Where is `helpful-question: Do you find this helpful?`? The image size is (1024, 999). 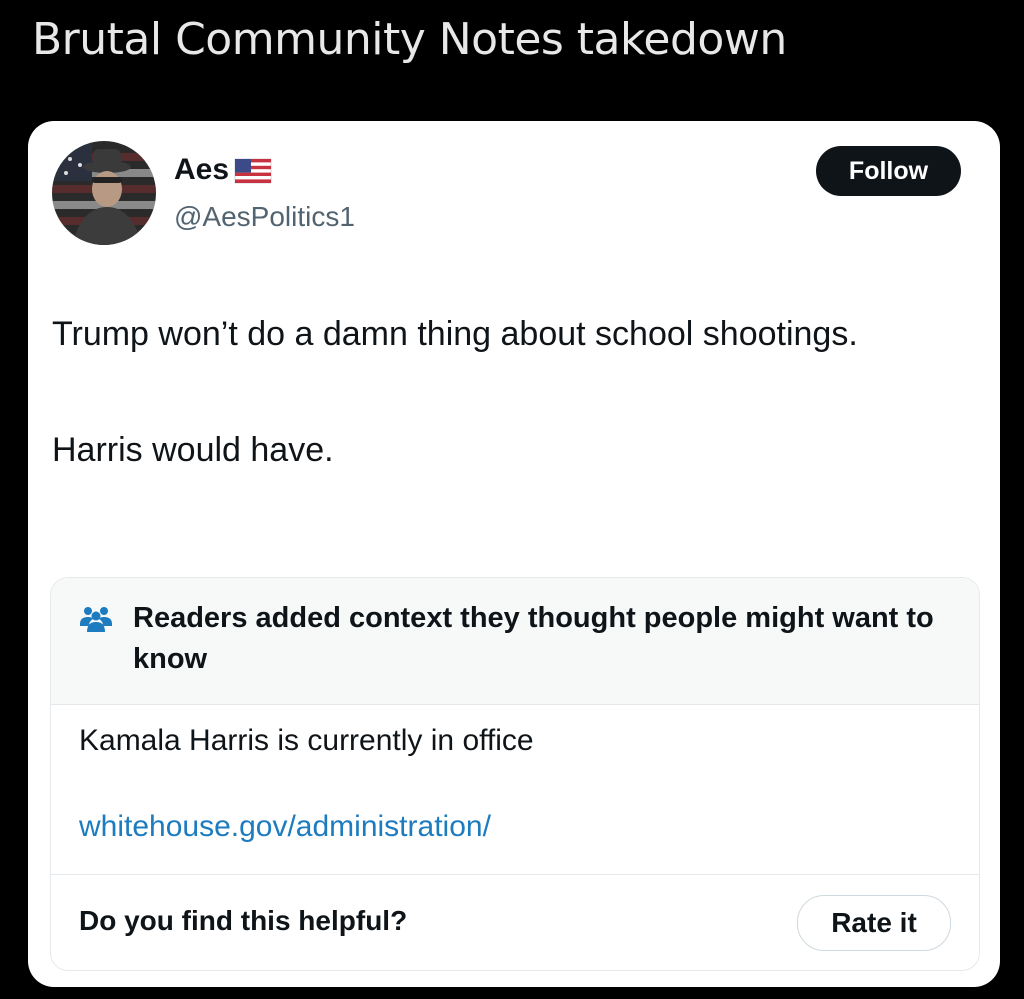
helpful-question: Do you find this helpful? is located at coordinates (243, 920).